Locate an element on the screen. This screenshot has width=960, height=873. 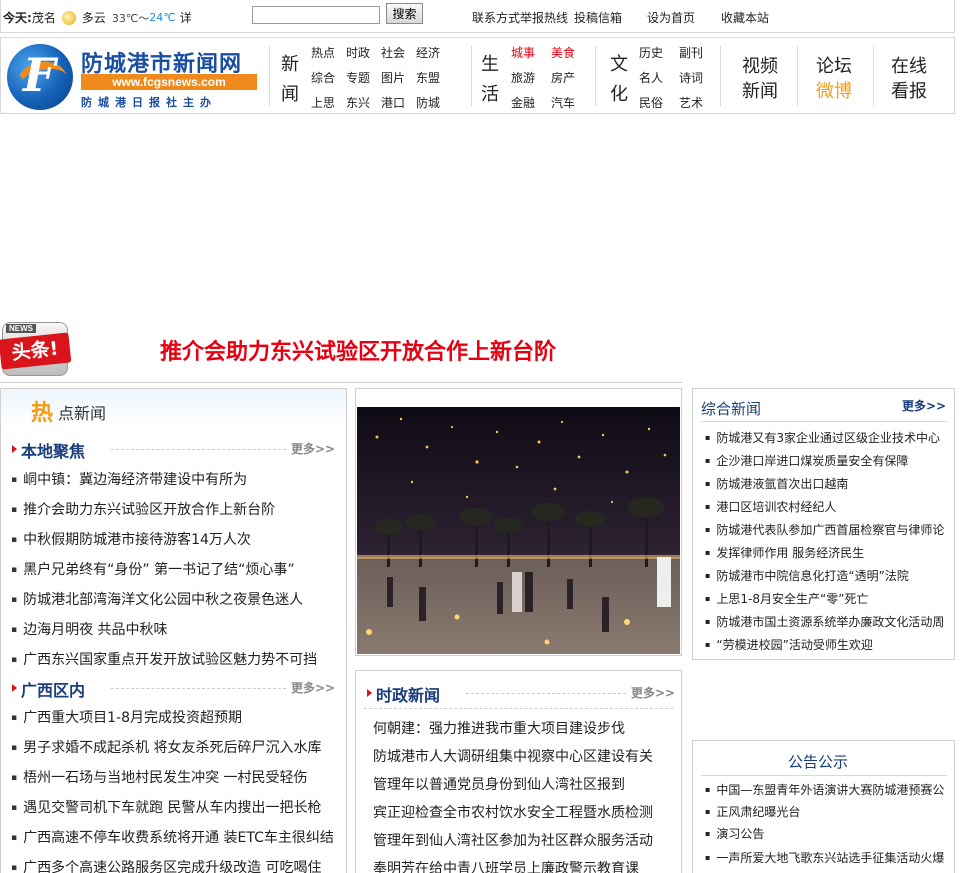
list-item: 中国—东盟青年外语演讲大赛防城港预赛公 is located at coordinates (829, 789).